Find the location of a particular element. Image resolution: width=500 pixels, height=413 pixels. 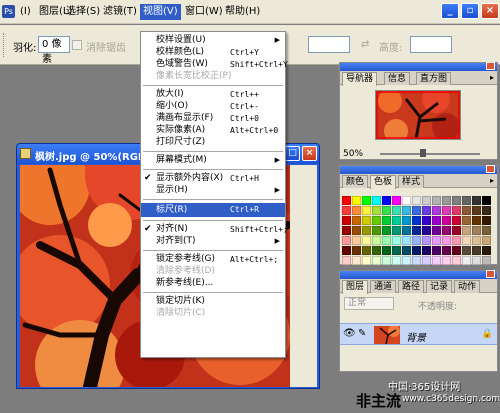

menu-filter: 滤镜(T) is located at coordinates (120, 12).